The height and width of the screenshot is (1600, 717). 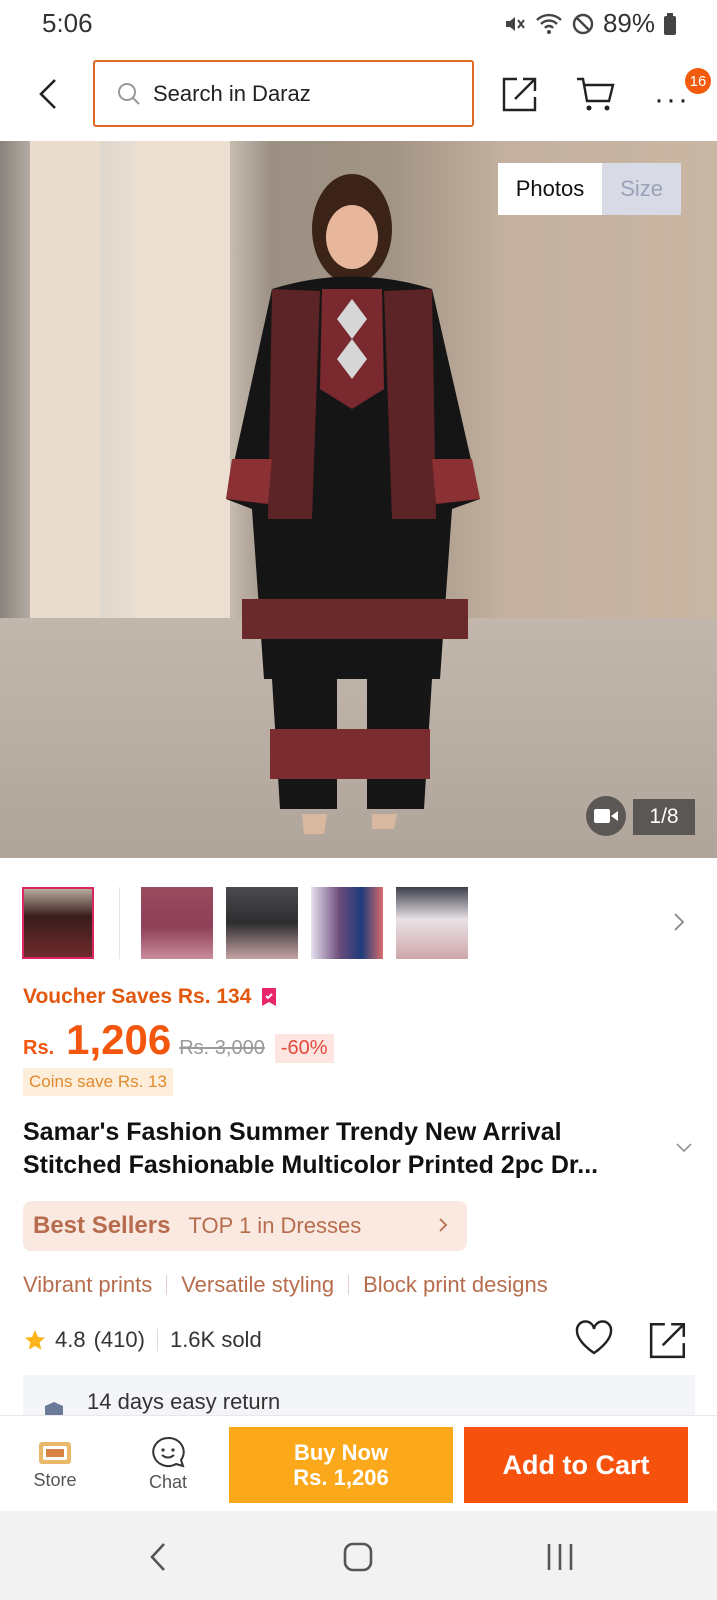 I want to click on sold-count: 1.6K sold, so click(x=215, y=1339).